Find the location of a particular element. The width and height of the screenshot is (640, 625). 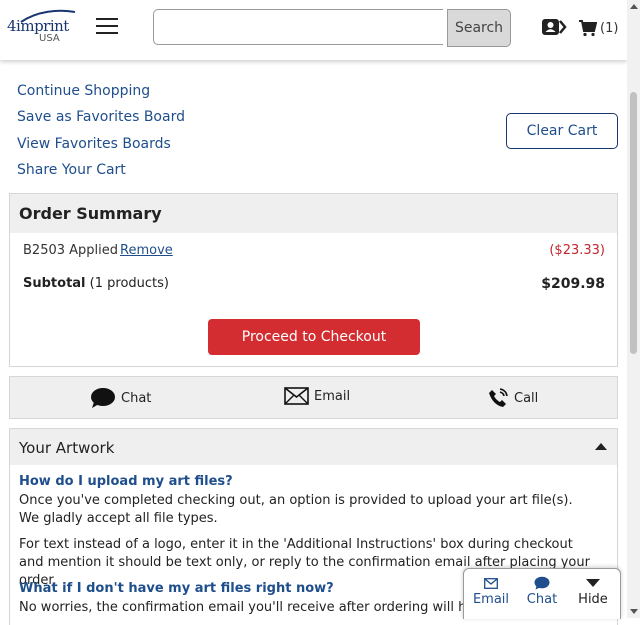

discount-amount: ($23.33) is located at coordinates (577, 250).